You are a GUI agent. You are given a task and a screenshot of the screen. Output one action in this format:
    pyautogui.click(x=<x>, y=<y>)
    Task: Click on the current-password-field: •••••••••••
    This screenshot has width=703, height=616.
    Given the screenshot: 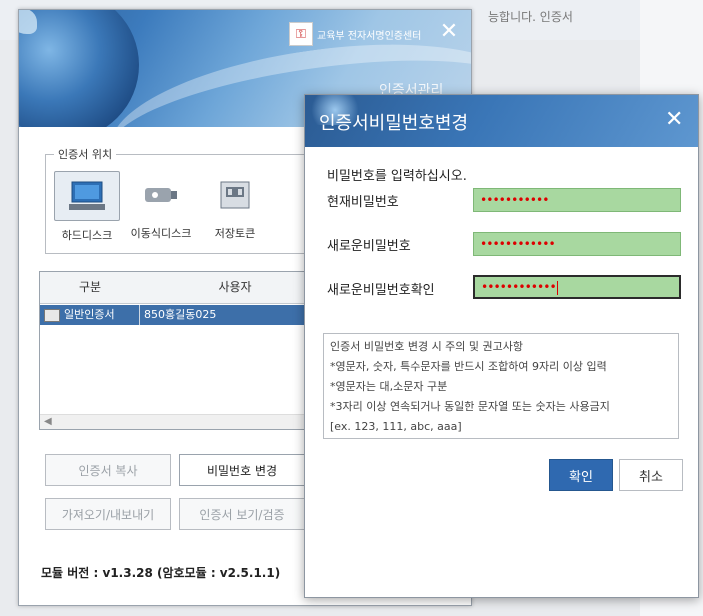 What is the action you would take?
    pyautogui.click(x=577, y=200)
    